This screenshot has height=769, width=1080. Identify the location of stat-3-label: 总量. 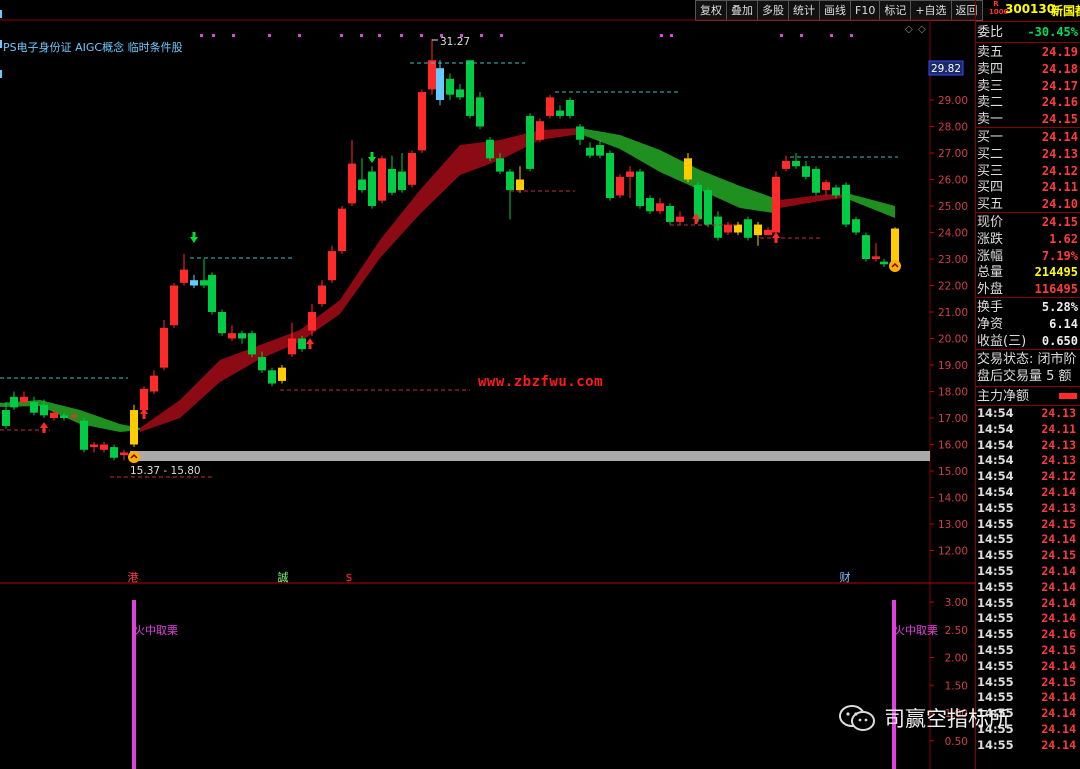
(990, 273).